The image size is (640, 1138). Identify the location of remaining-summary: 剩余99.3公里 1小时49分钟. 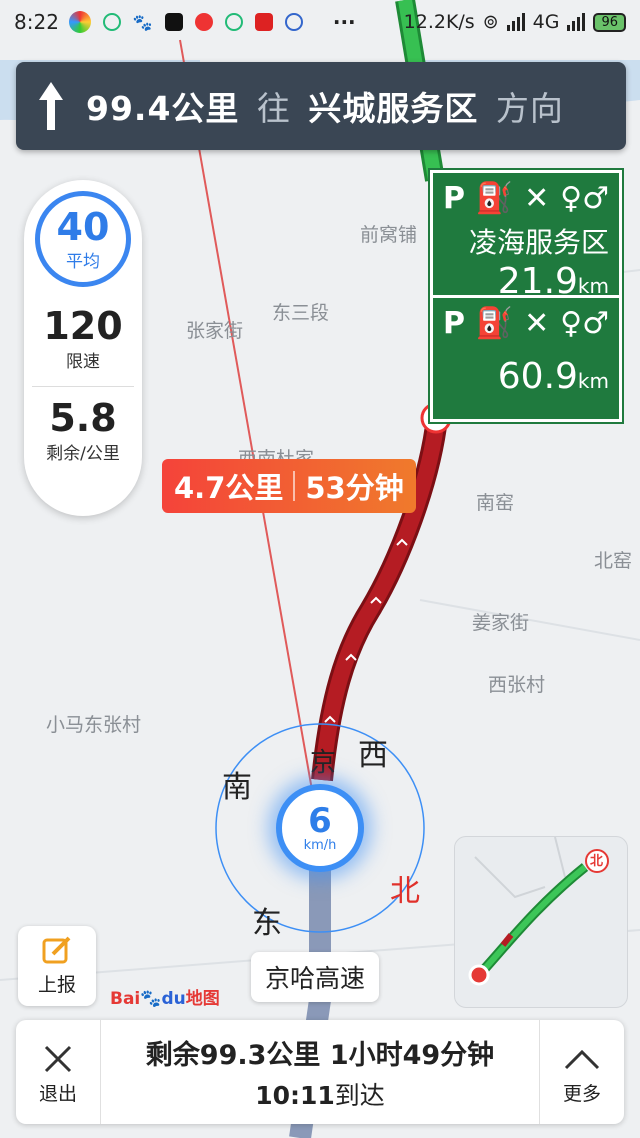
(320, 1055).